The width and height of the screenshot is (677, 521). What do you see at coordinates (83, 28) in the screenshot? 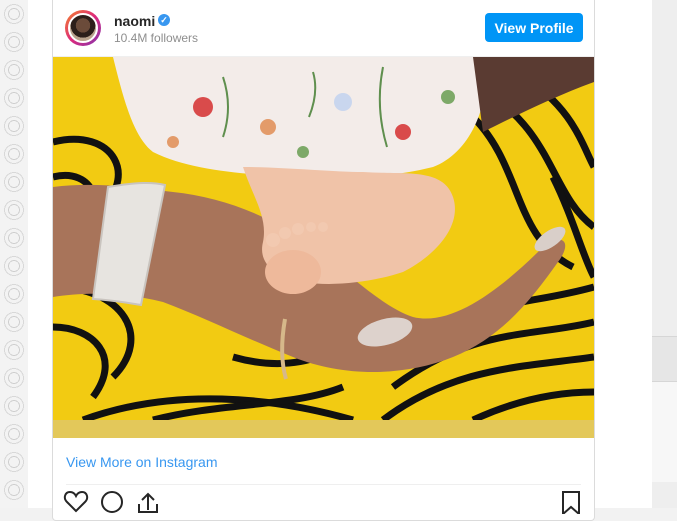
I see `avatar` at bounding box center [83, 28].